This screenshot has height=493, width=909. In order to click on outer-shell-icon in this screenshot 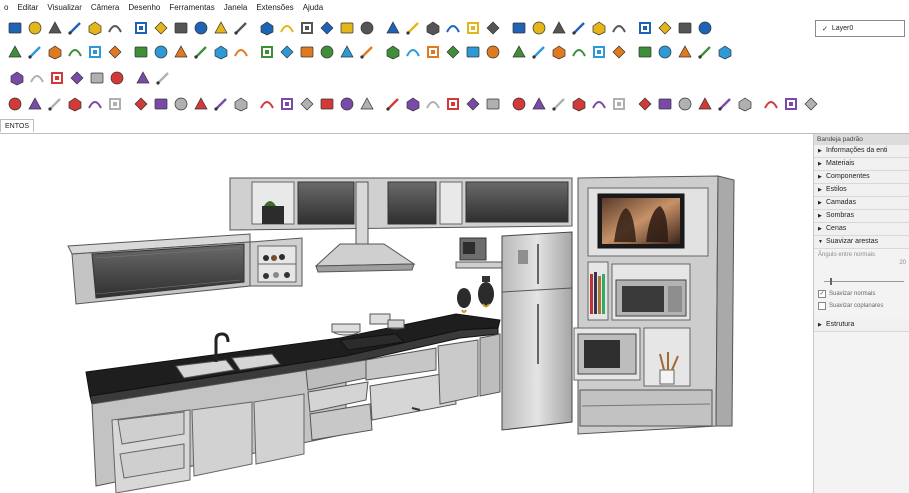, I will do `click(96, 78)`.